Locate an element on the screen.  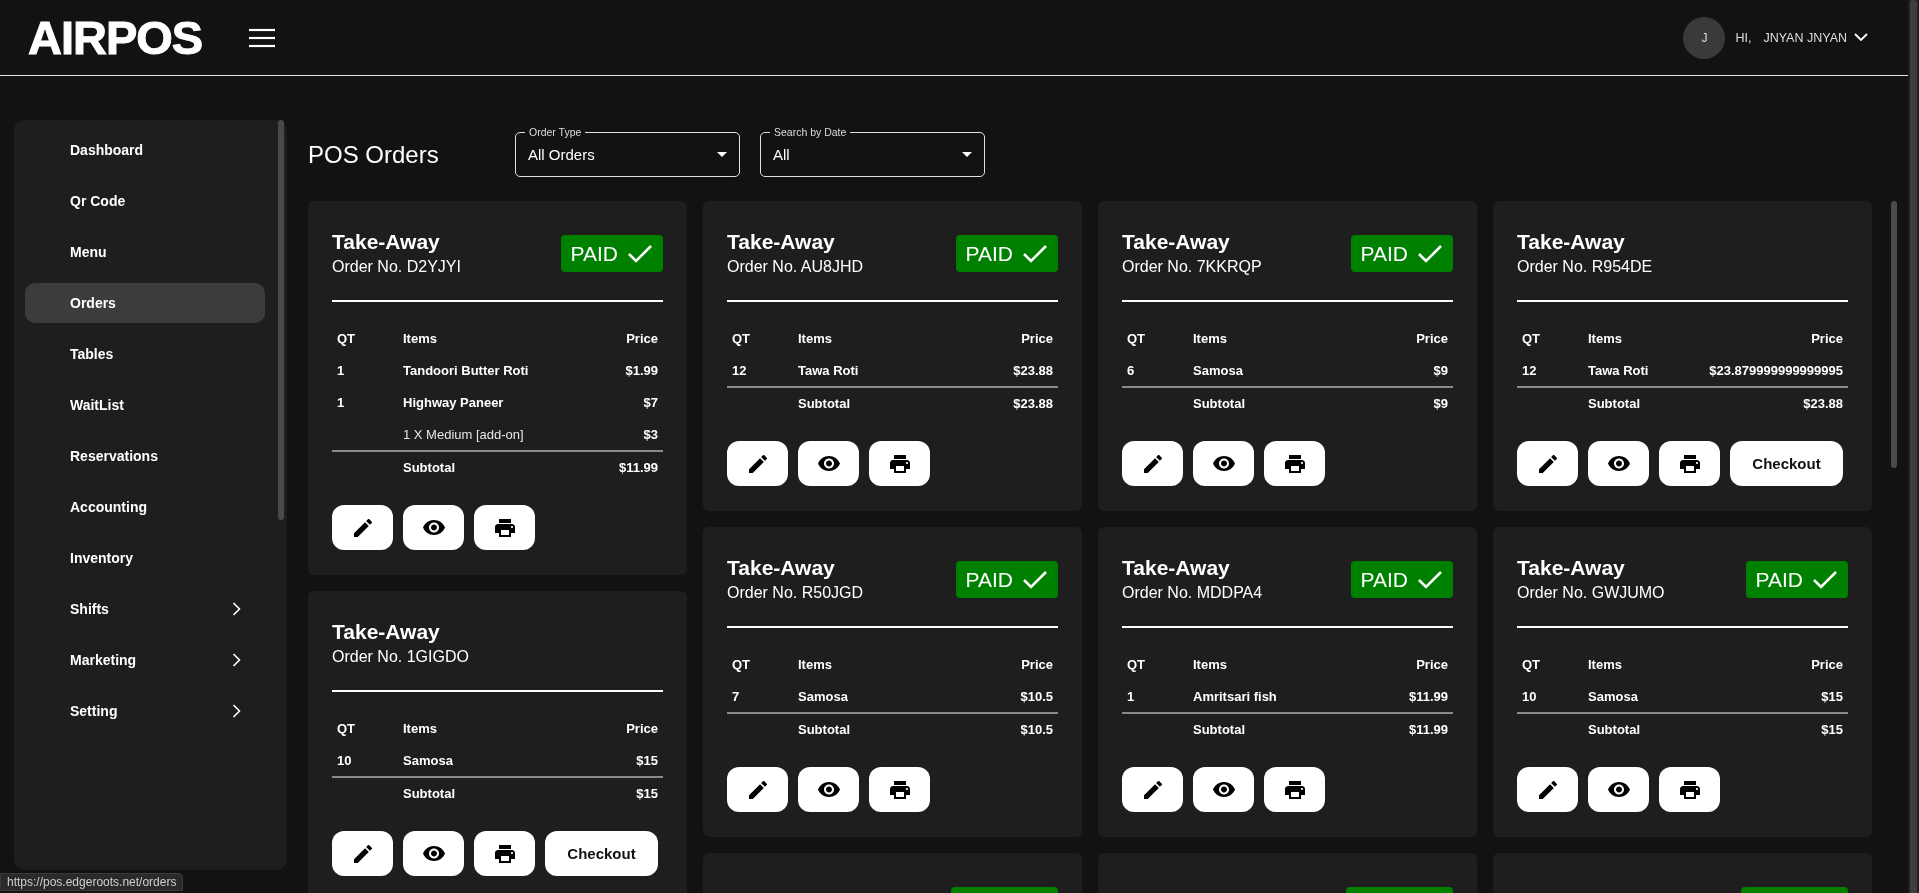
order-number: Order No. R954DE is located at coordinates (1585, 267).